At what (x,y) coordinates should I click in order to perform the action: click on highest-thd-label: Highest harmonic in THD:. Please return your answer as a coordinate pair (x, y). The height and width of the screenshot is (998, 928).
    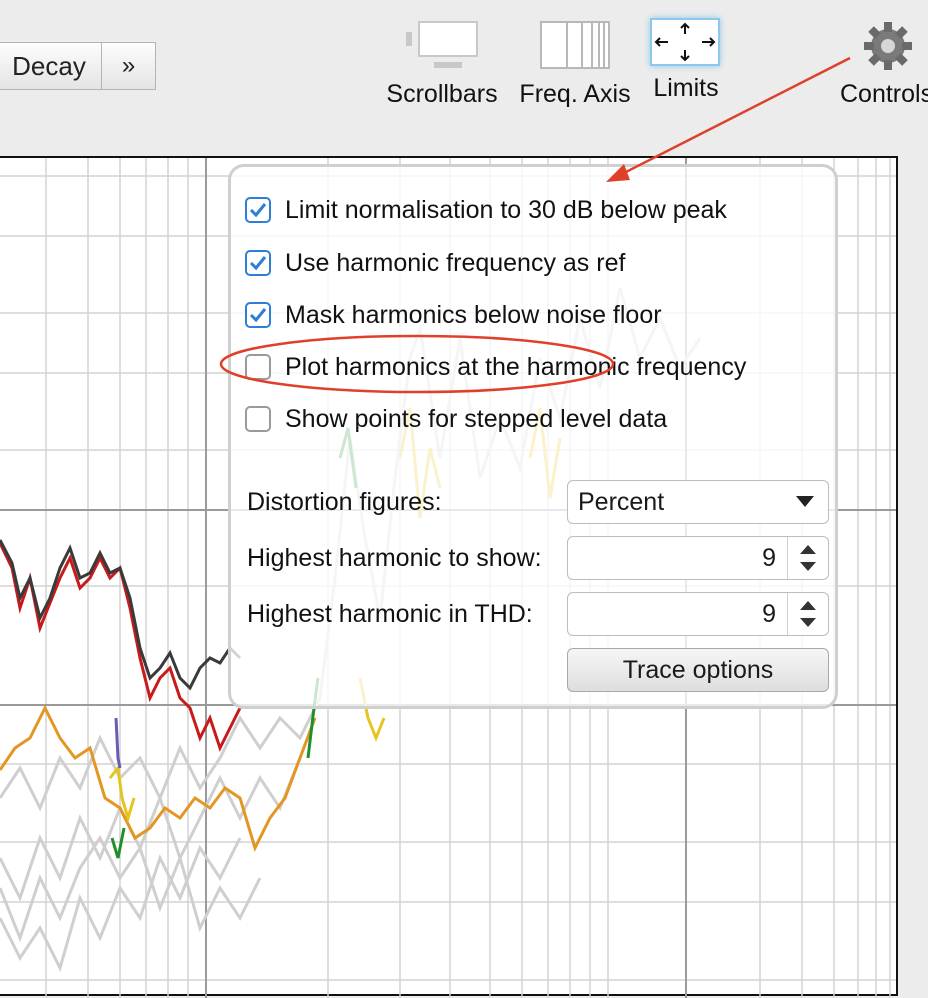
    Looking at the image, I should click on (390, 614).